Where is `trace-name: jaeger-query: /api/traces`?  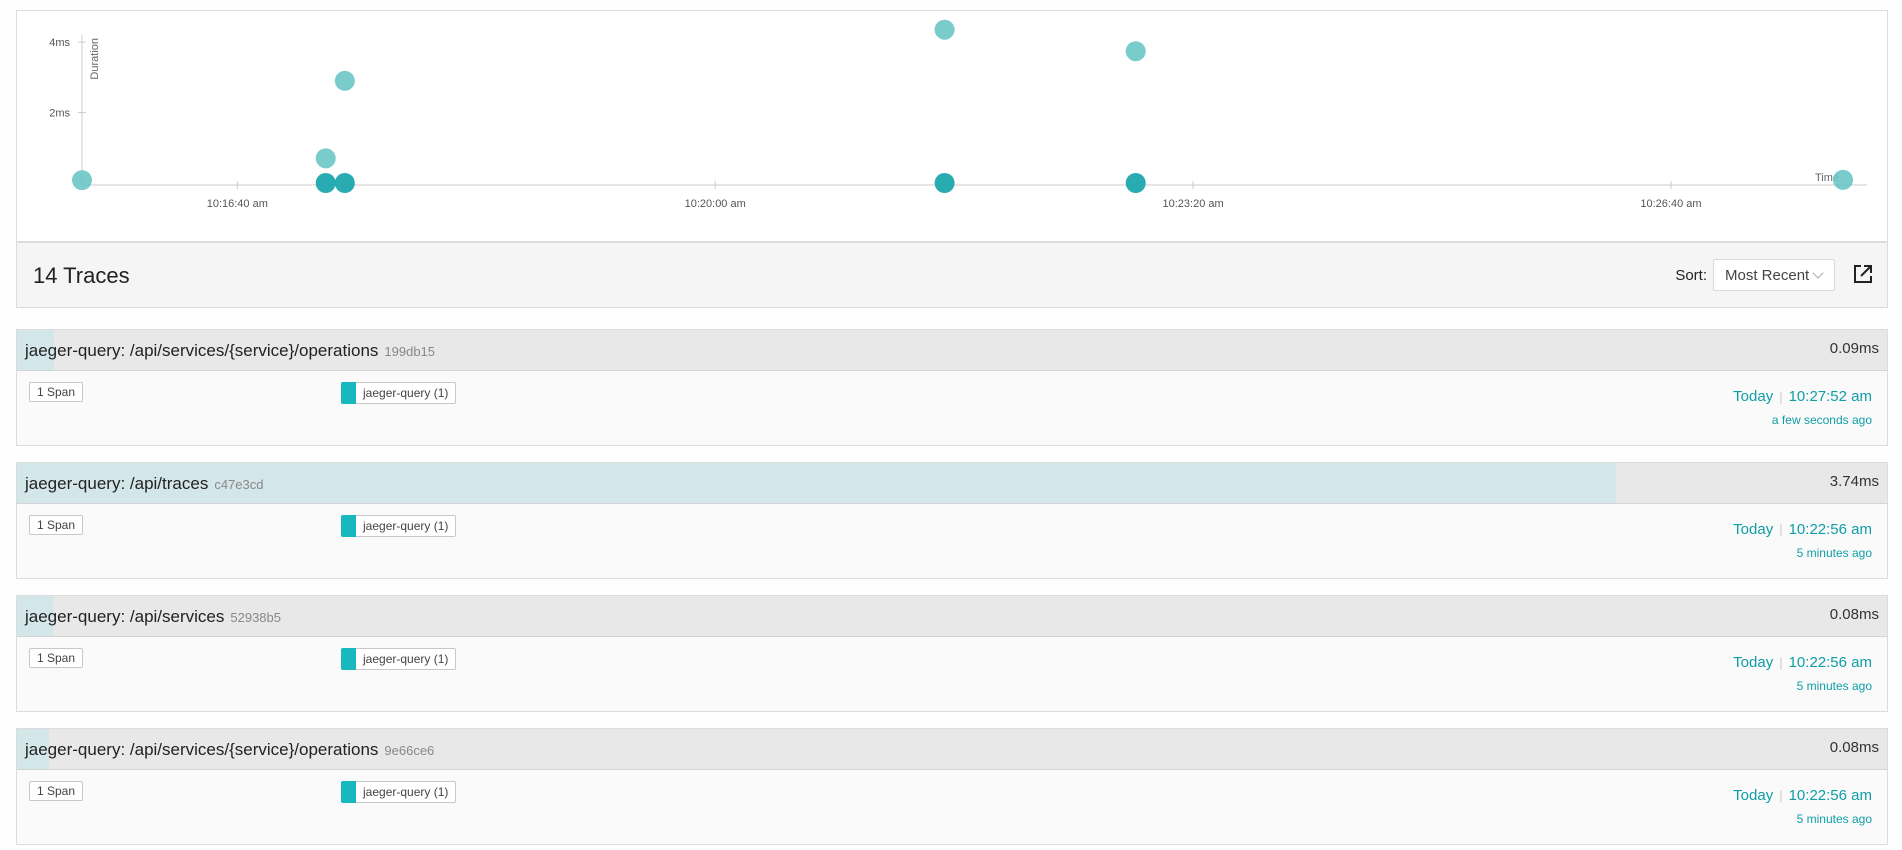 trace-name: jaeger-query: /api/traces is located at coordinates (117, 483).